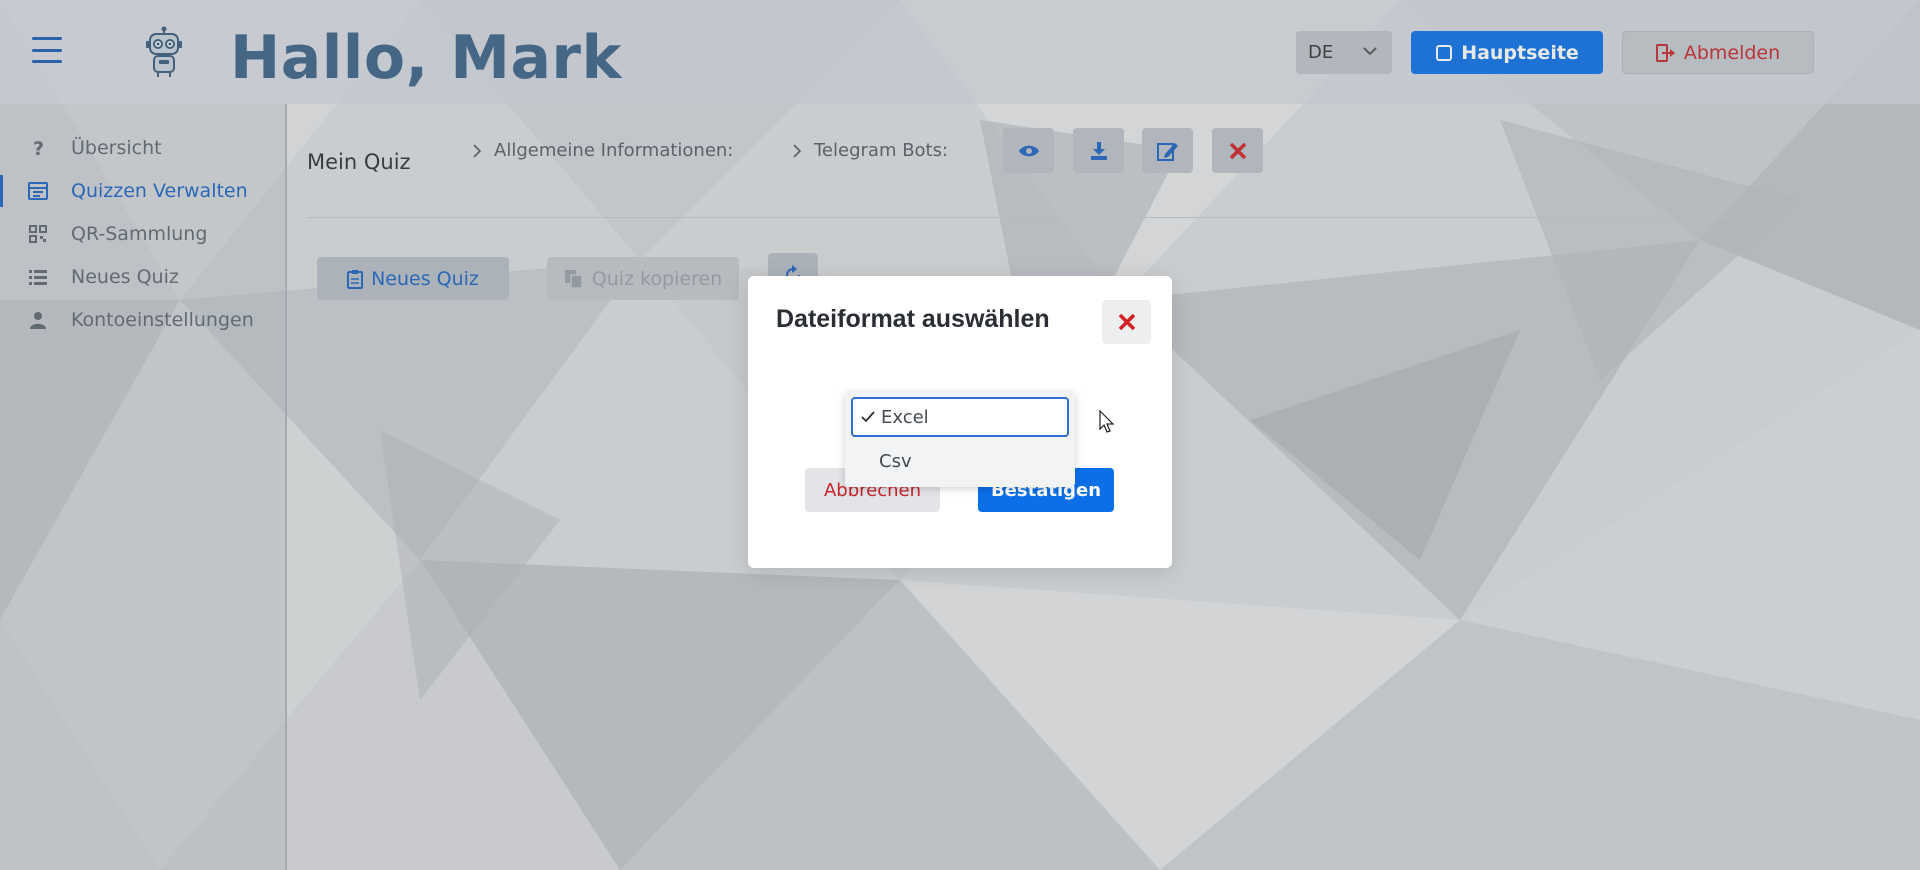 The height and width of the screenshot is (870, 1920). What do you see at coordinates (868, 417) in the screenshot?
I see `checkmark-icon` at bounding box center [868, 417].